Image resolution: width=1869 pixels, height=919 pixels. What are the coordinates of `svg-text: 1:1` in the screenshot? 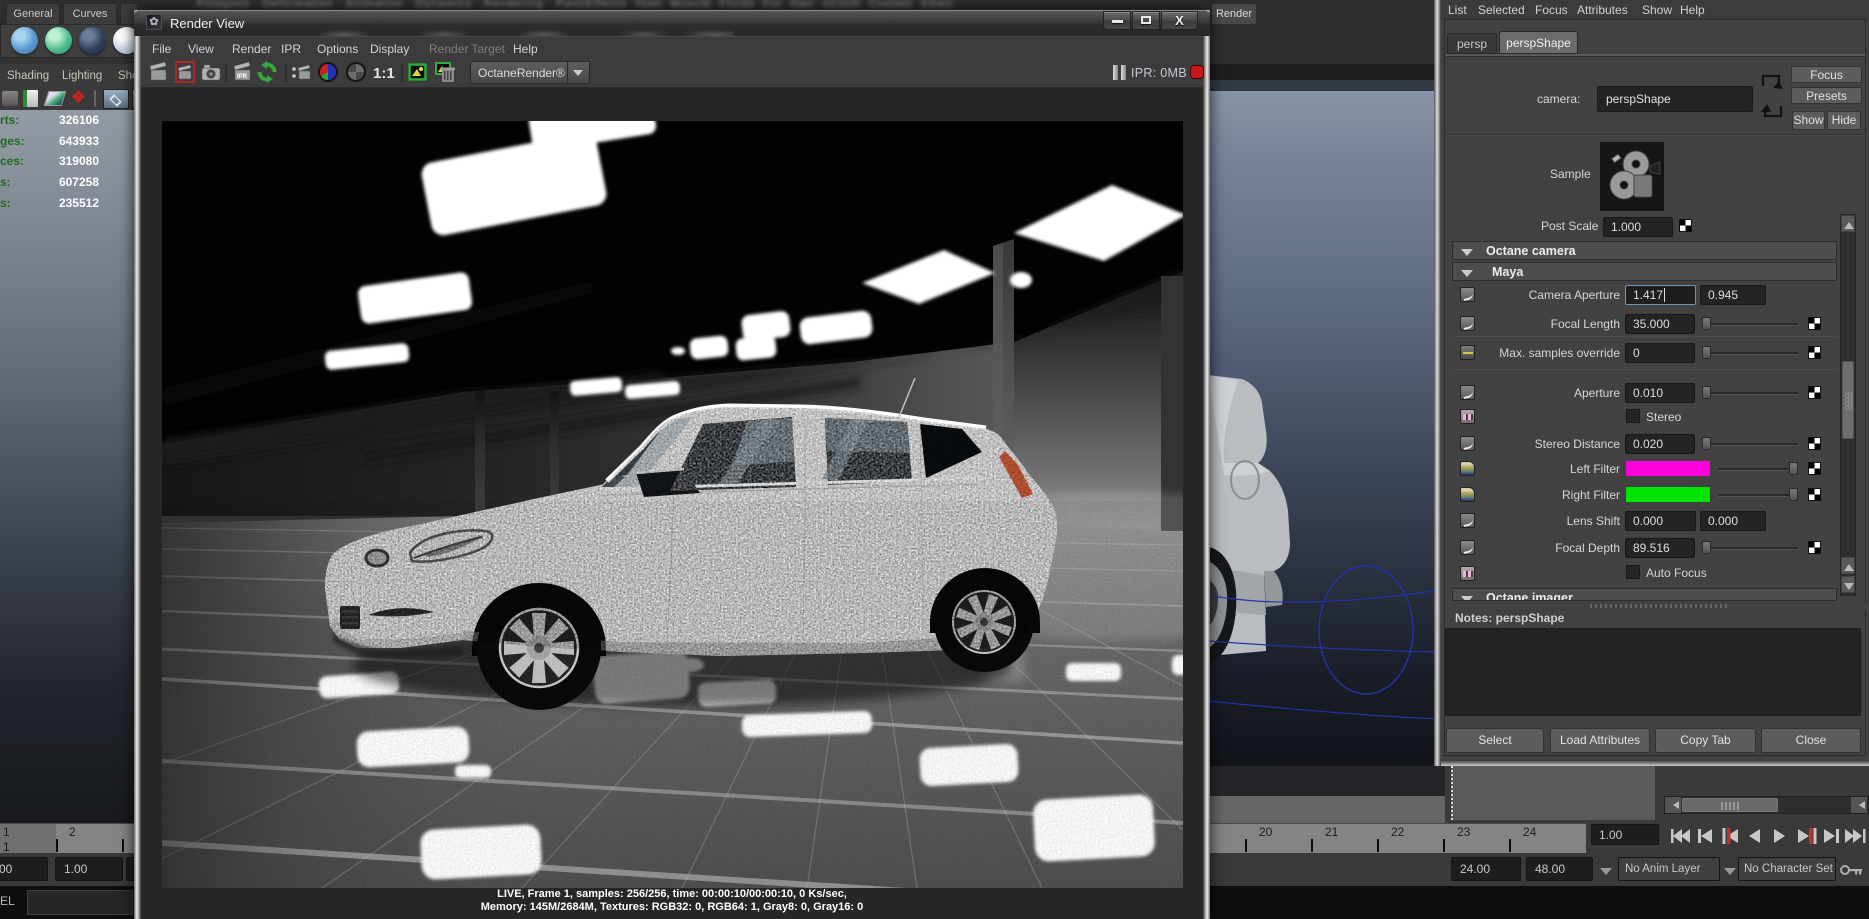 It's located at (384, 73).